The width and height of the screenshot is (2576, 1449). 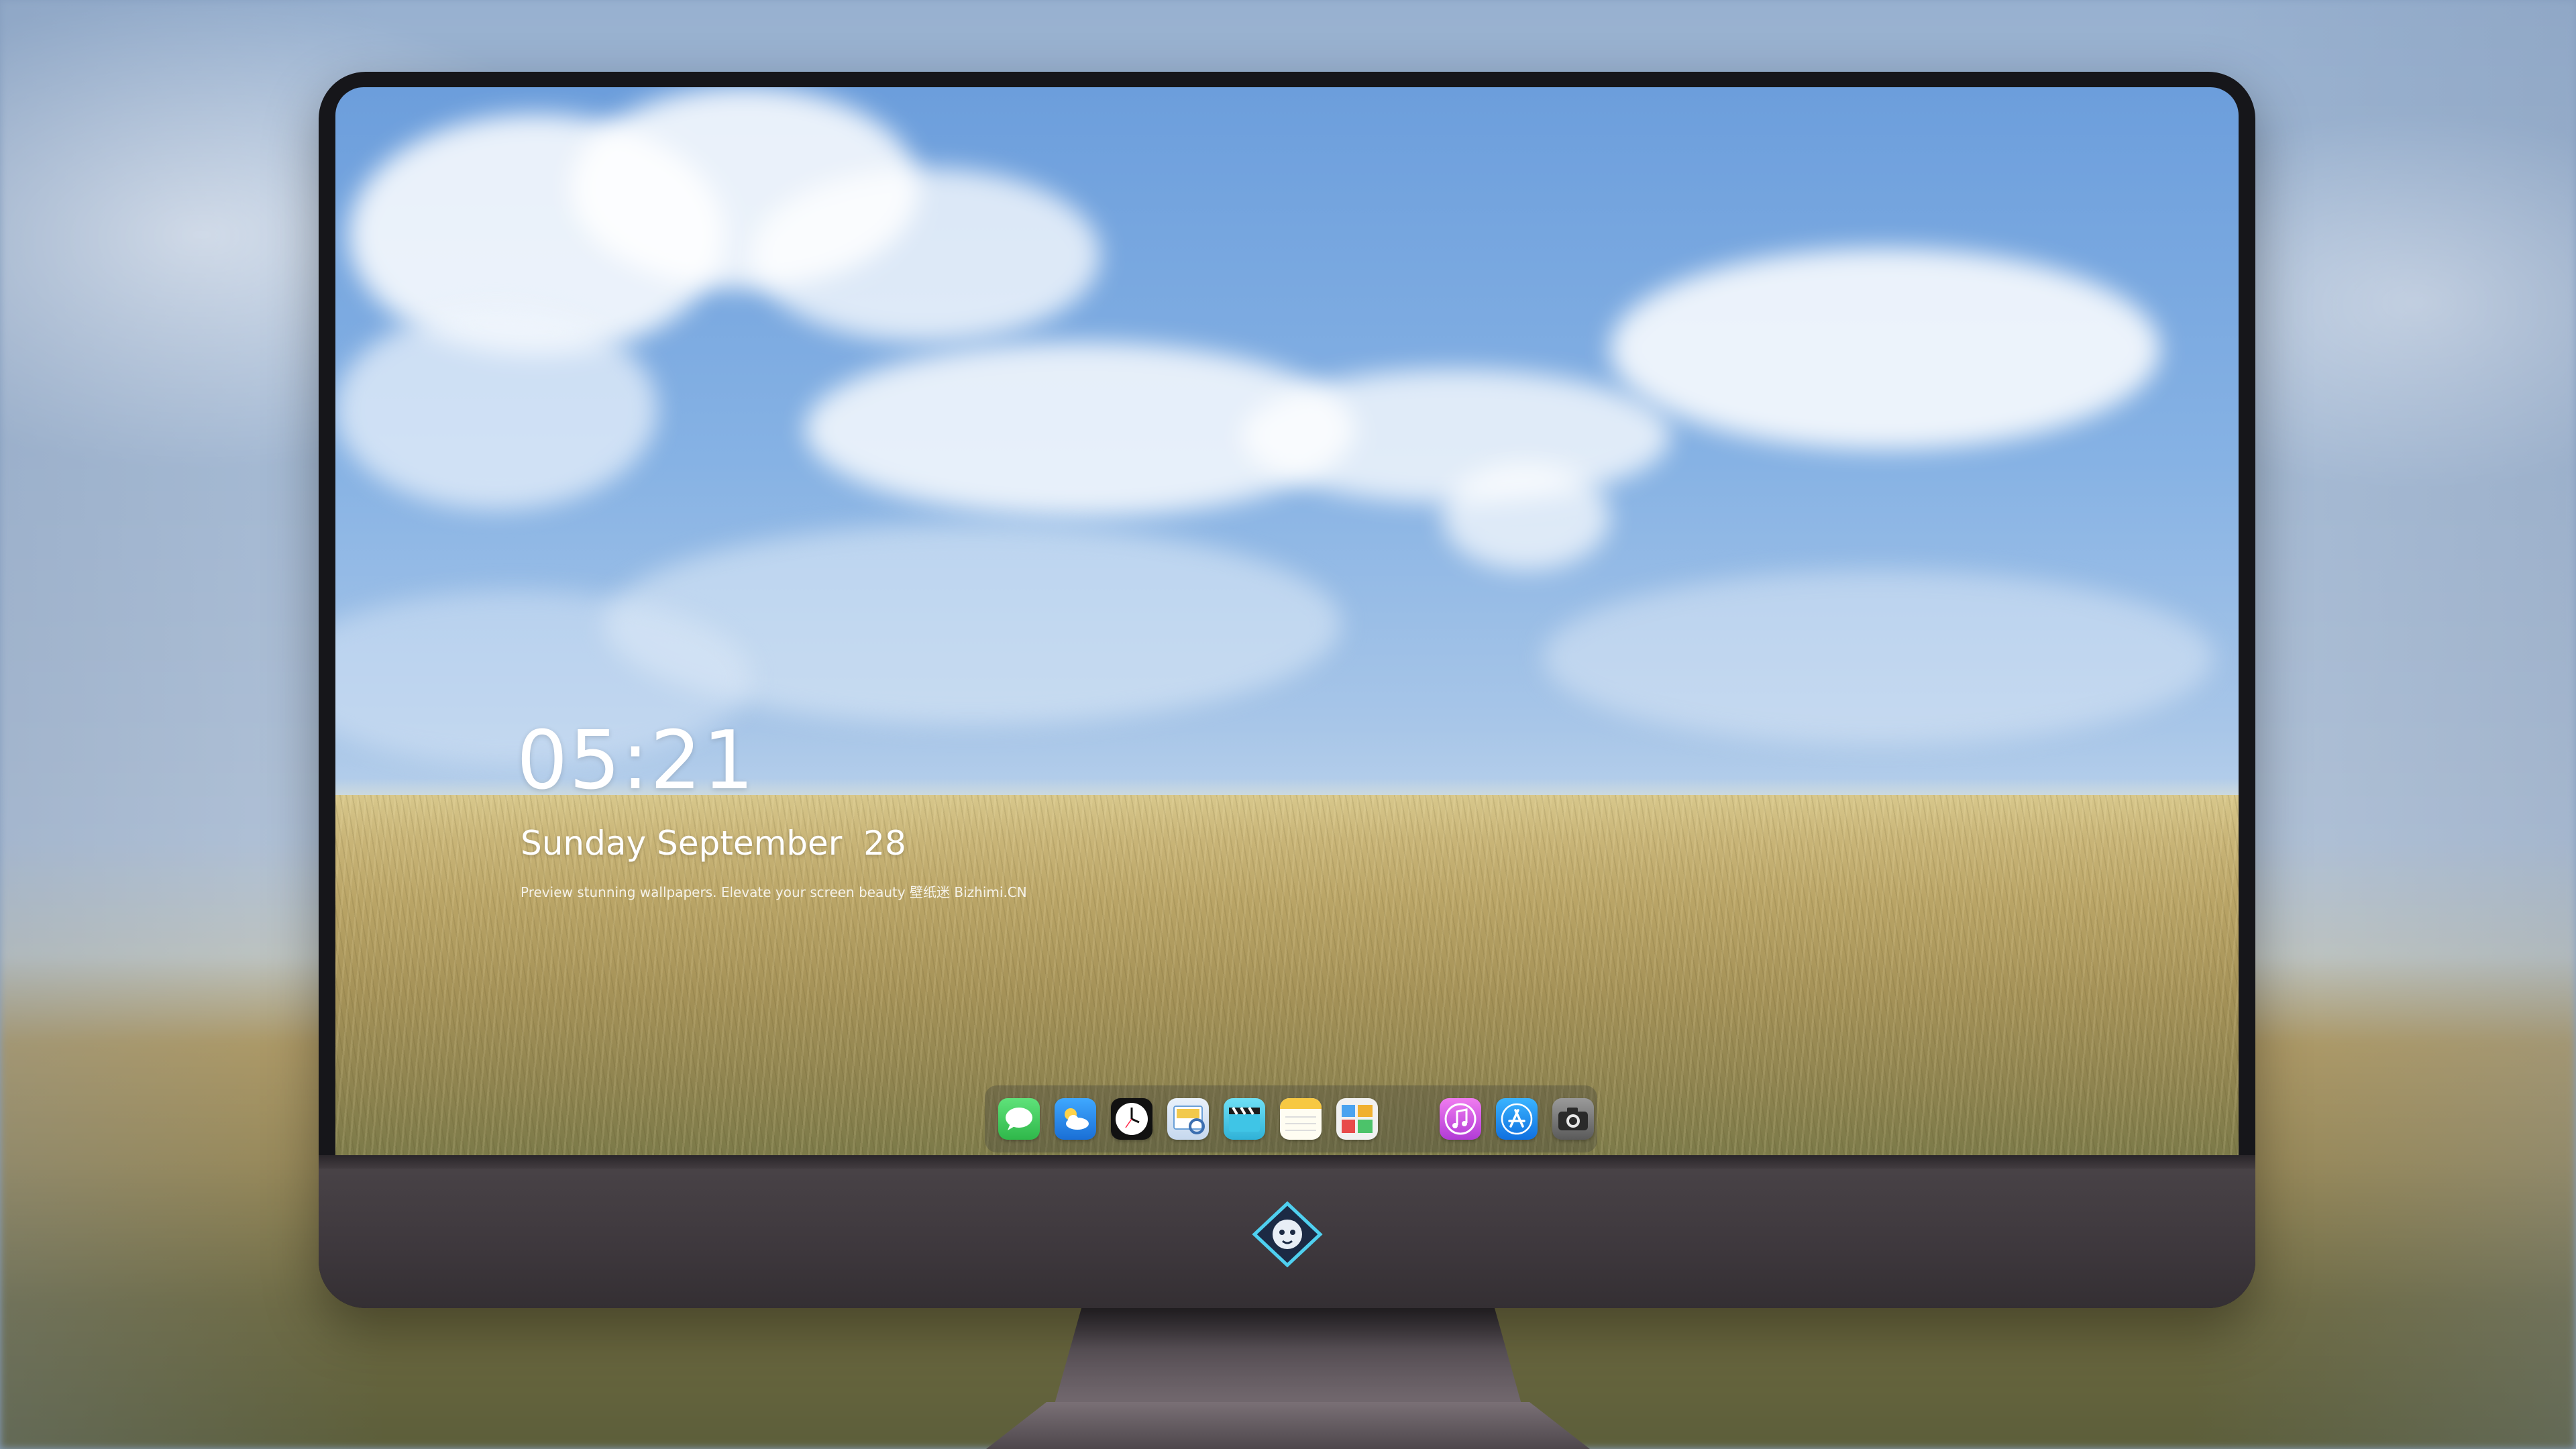 I want to click on dock, so click(x=1291, y=1118).